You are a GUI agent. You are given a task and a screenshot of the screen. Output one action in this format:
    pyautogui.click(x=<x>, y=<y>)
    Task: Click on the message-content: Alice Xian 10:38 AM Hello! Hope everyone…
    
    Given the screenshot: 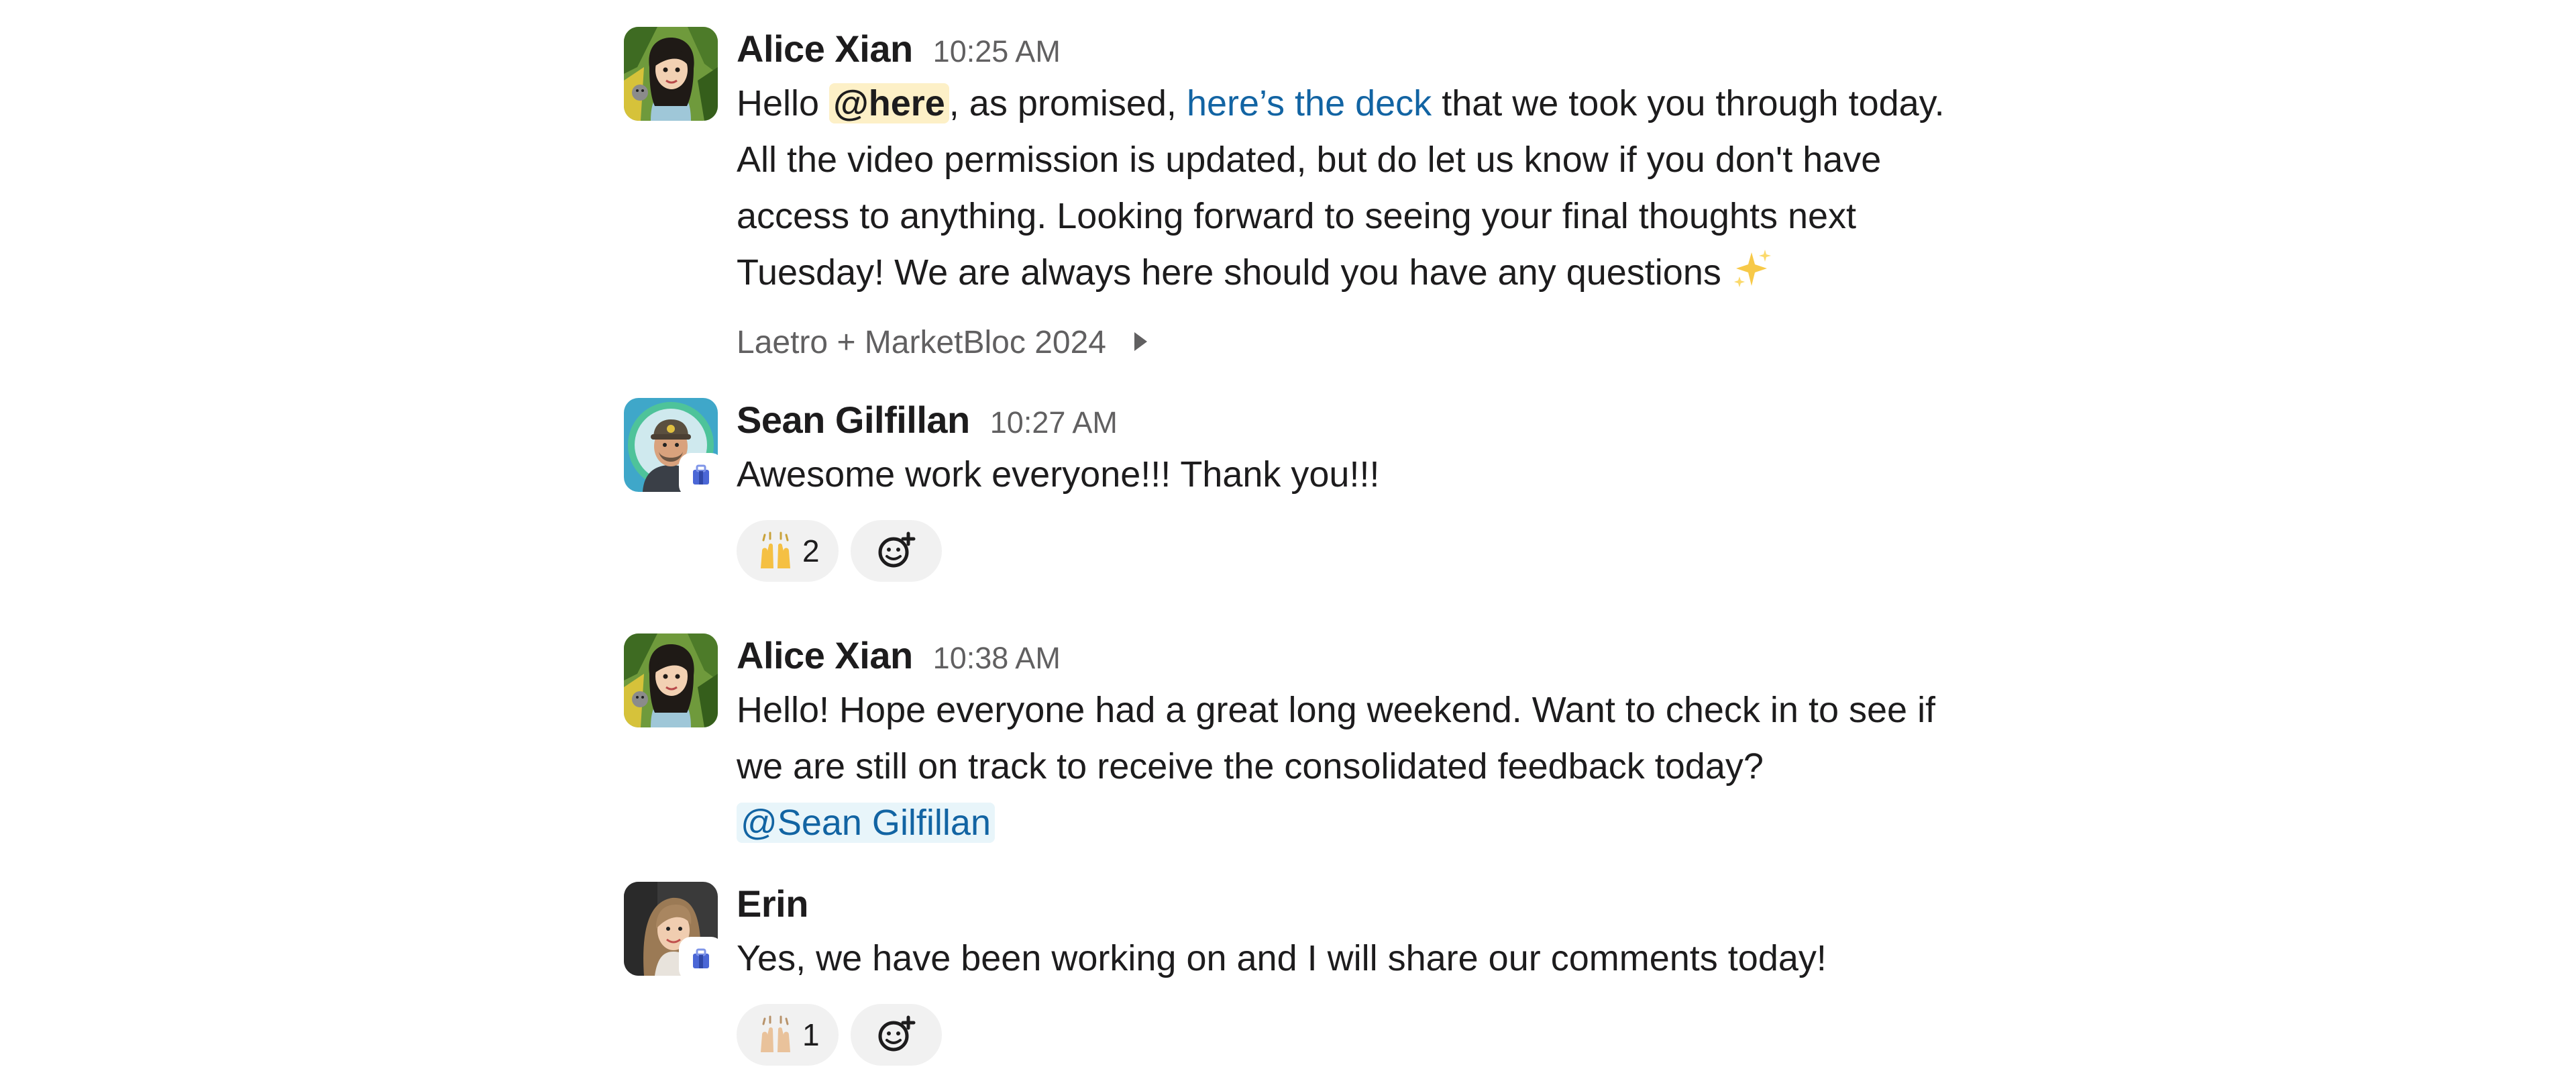 What is the action you would take?
    pyautogui.click(x=1354, y=742)
    